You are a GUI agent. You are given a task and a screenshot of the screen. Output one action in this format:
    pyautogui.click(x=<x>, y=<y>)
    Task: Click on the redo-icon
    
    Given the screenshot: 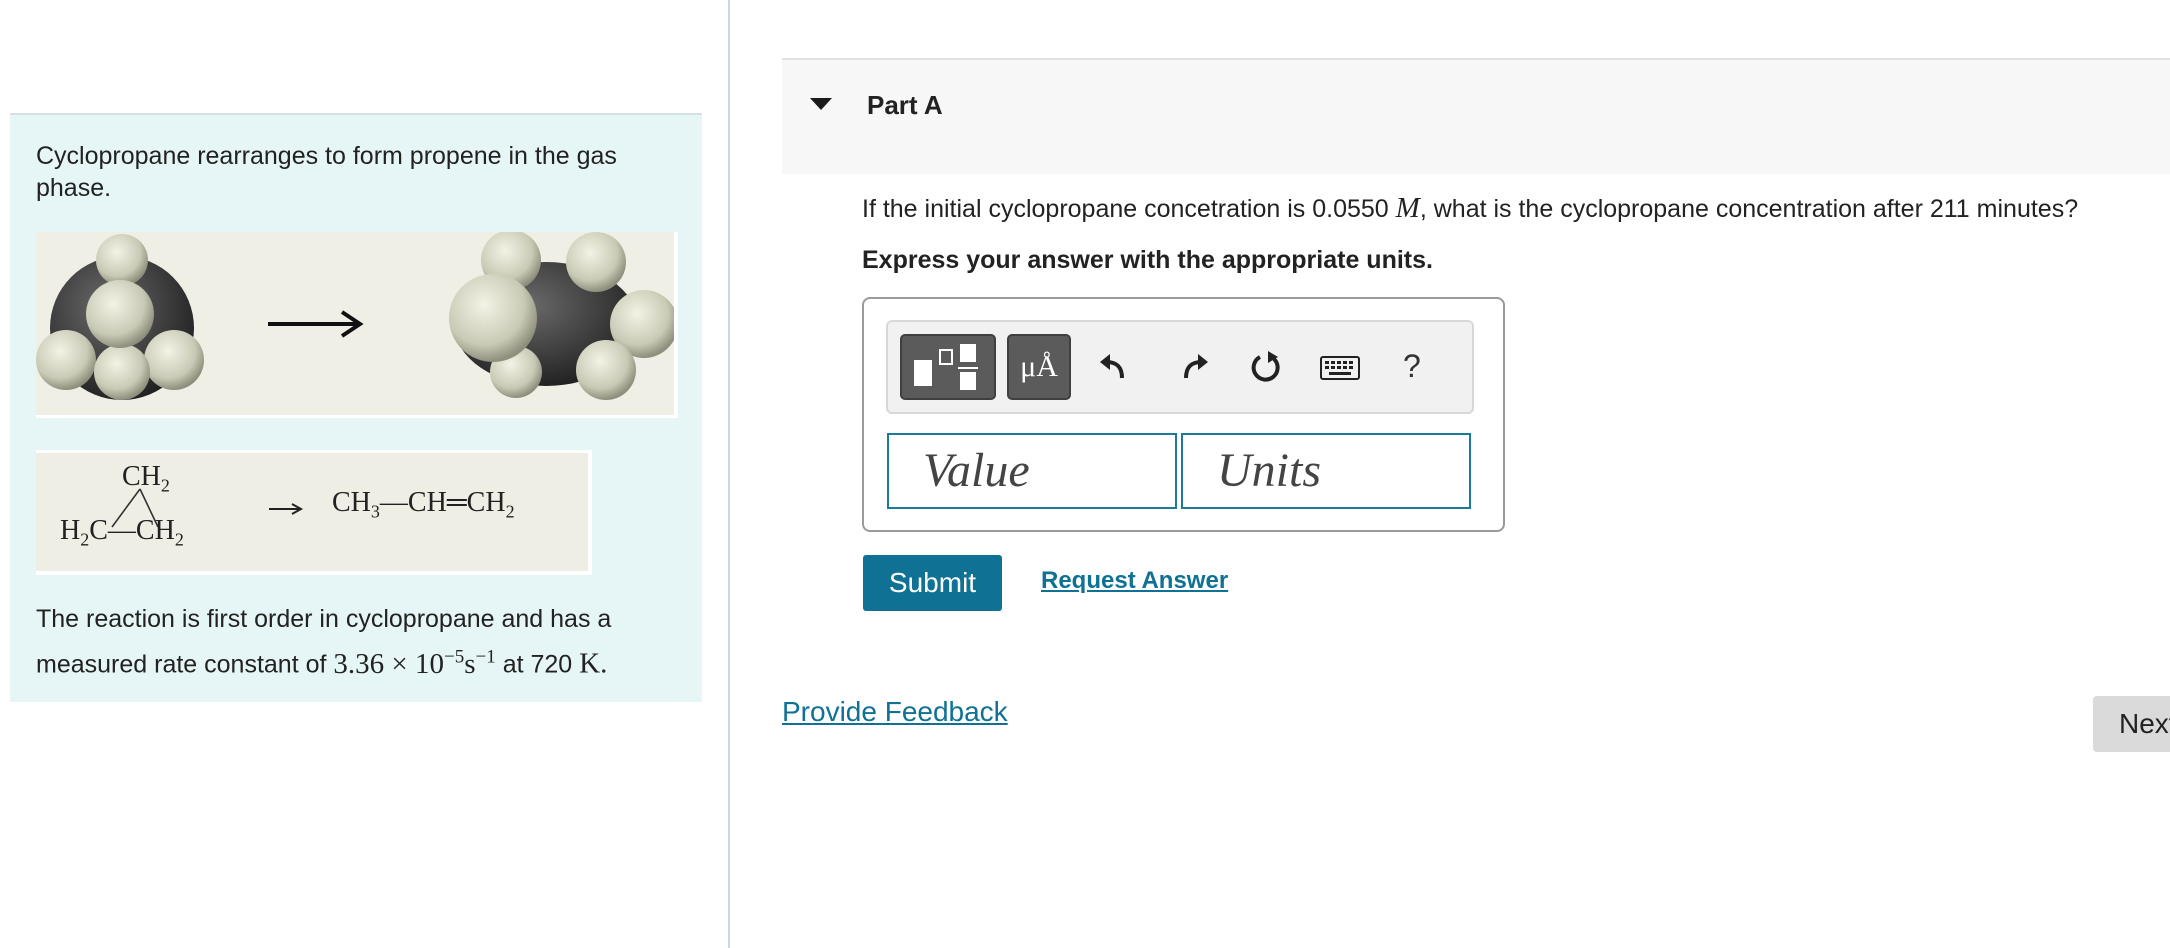 What is the action you would take?
    pyautogui.click(x=1193, y=367)
    